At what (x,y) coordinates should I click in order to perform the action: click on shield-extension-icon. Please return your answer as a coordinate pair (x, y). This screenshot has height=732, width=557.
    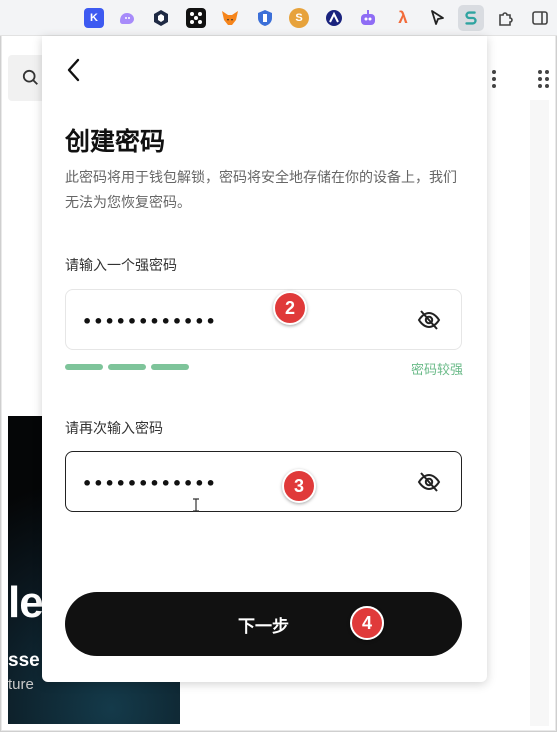
    Looking at the image, I should click on (265, 18).